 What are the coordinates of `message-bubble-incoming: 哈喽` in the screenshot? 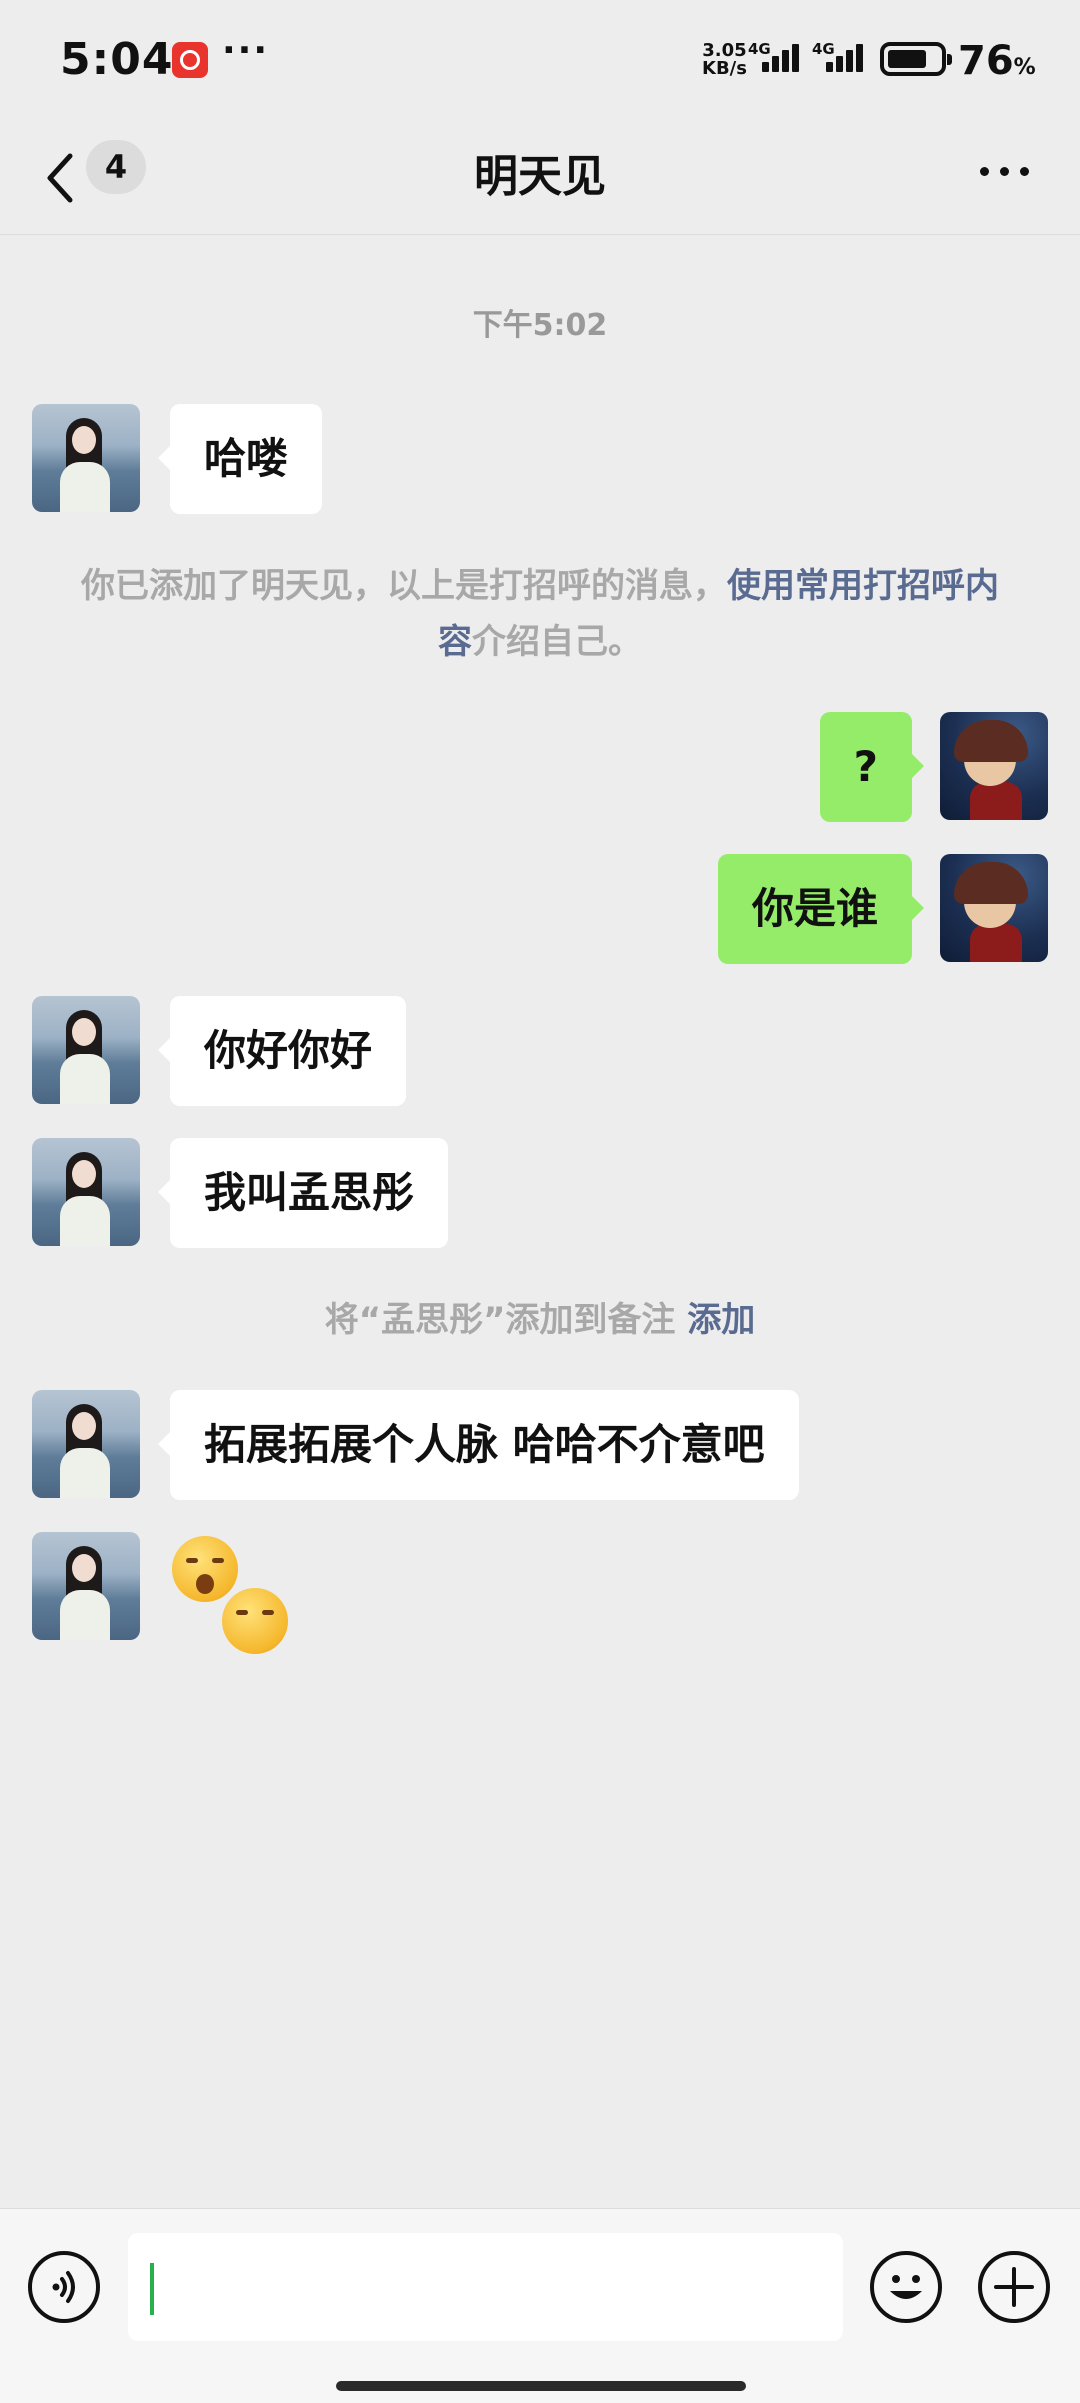 It's located at (240, 459).